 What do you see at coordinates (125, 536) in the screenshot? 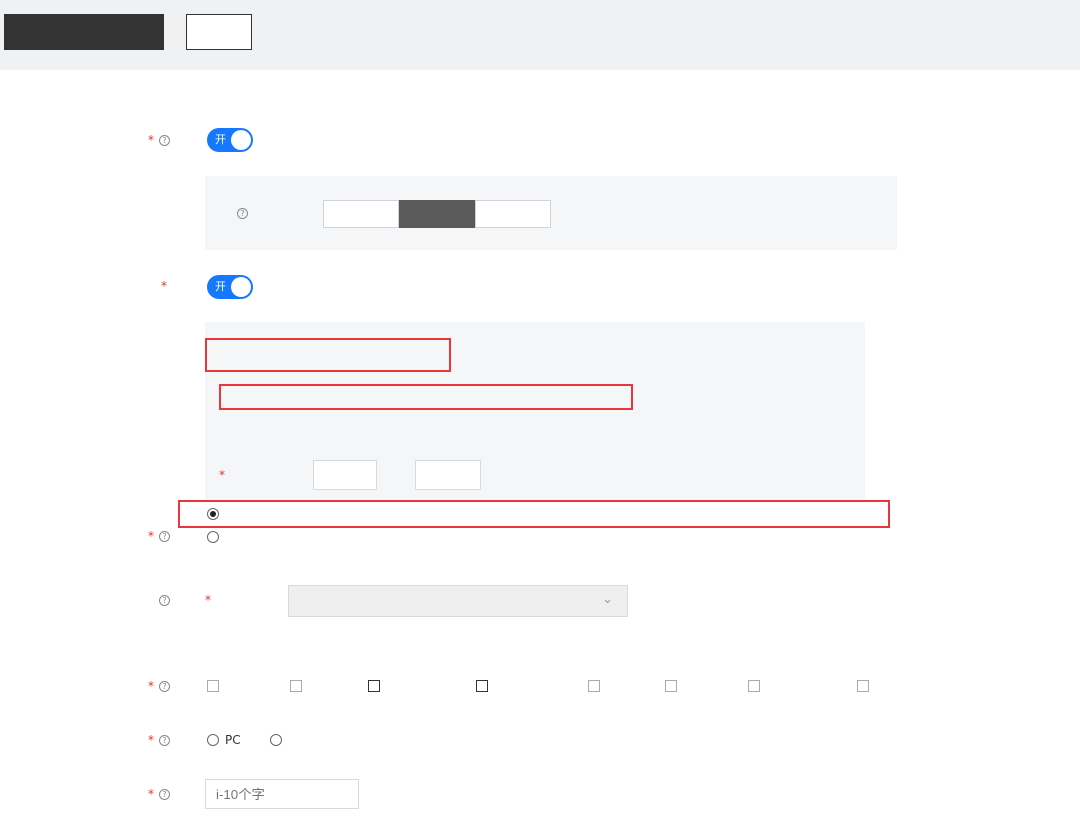
I see `radio-group-label: *?` at bounding box center [125, 536].